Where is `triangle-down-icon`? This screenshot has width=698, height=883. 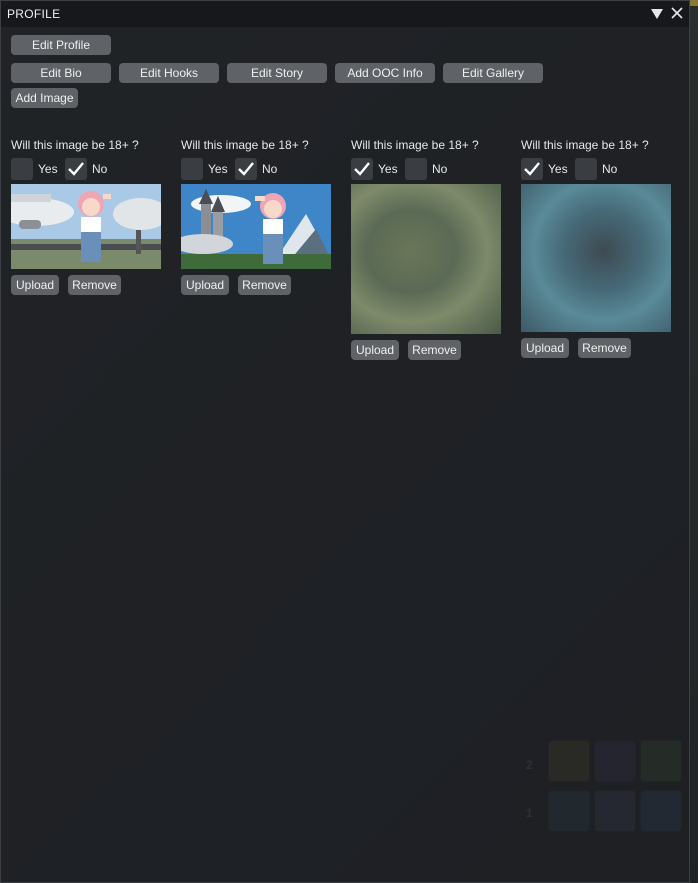
triangle-down-icon is located at coordinates (657, 14).